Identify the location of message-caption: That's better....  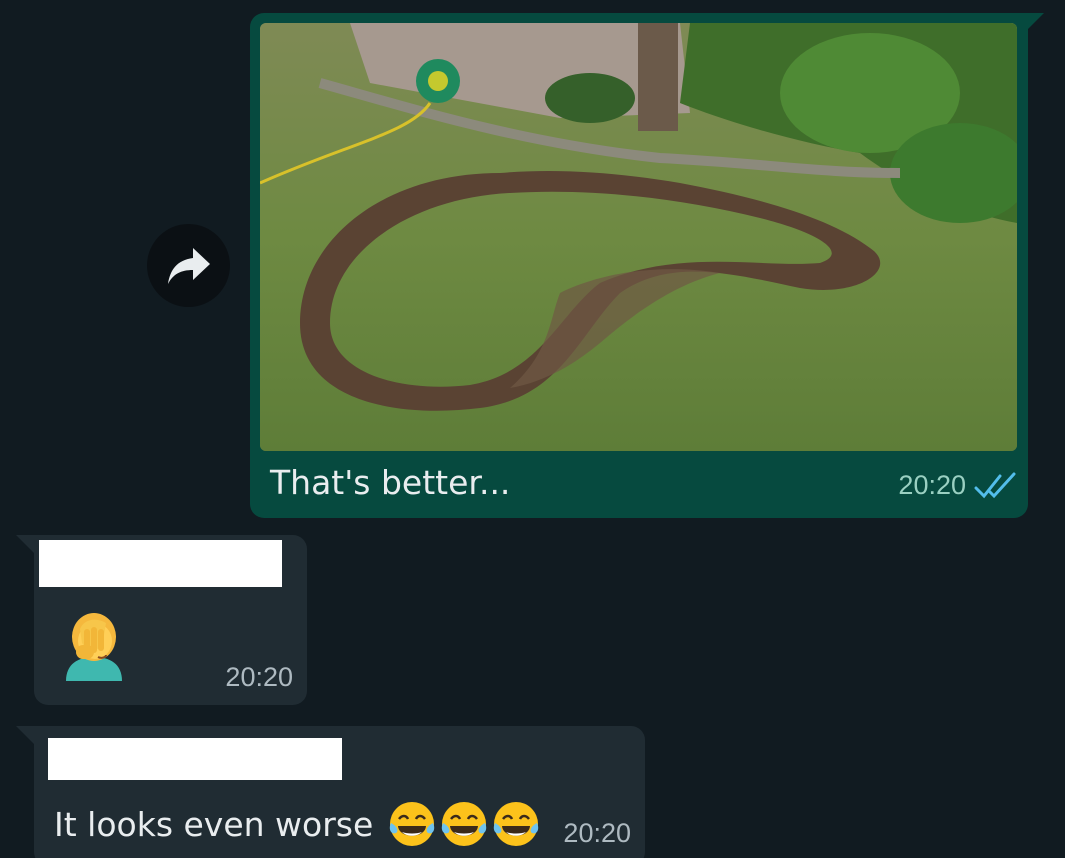
(390, 482).